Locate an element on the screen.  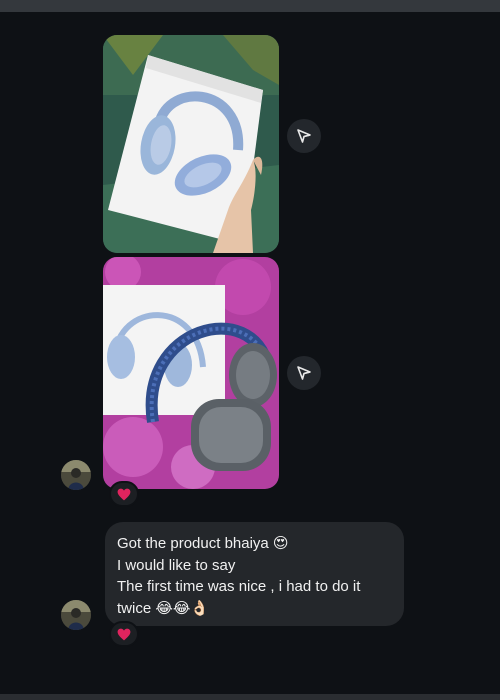
headphones-box-photo is located at coordinates (191, 144).